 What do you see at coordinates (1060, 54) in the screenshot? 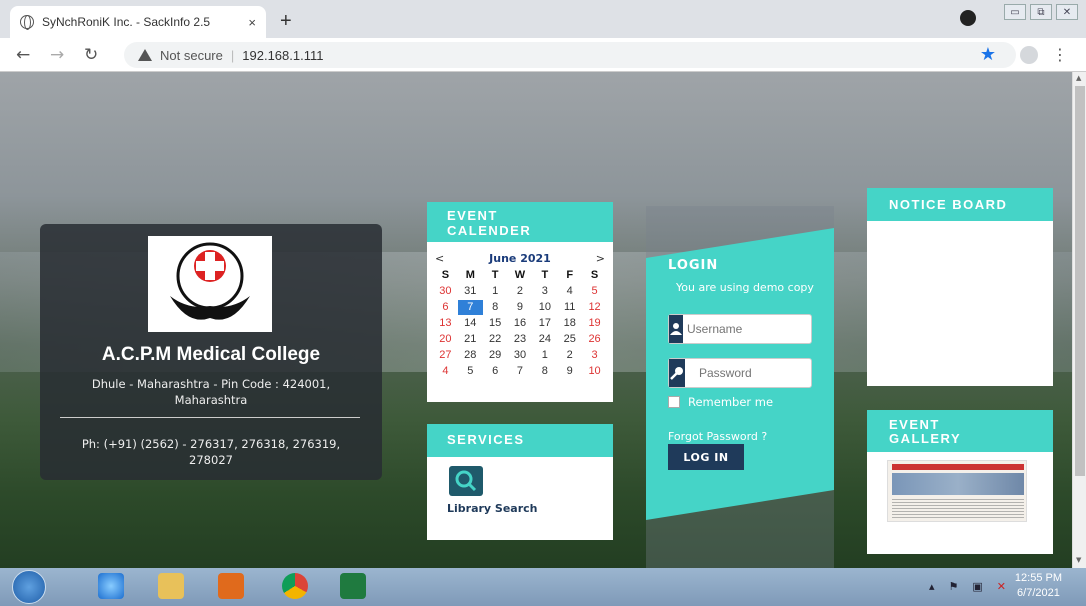
I see `menu-kebab-icon: ⋮` at bounding box center [1060, 54].